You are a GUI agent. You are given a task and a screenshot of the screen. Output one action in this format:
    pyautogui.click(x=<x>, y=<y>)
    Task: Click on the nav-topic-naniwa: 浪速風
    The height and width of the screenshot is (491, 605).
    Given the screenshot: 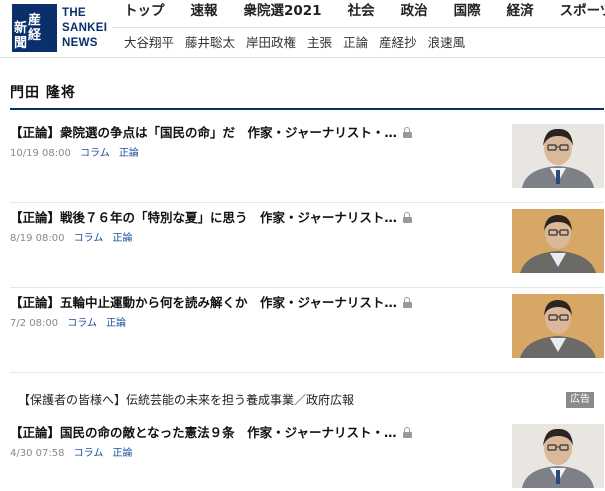 What is the action you would take?
    pyautogui.click(x=447, y=43)
    